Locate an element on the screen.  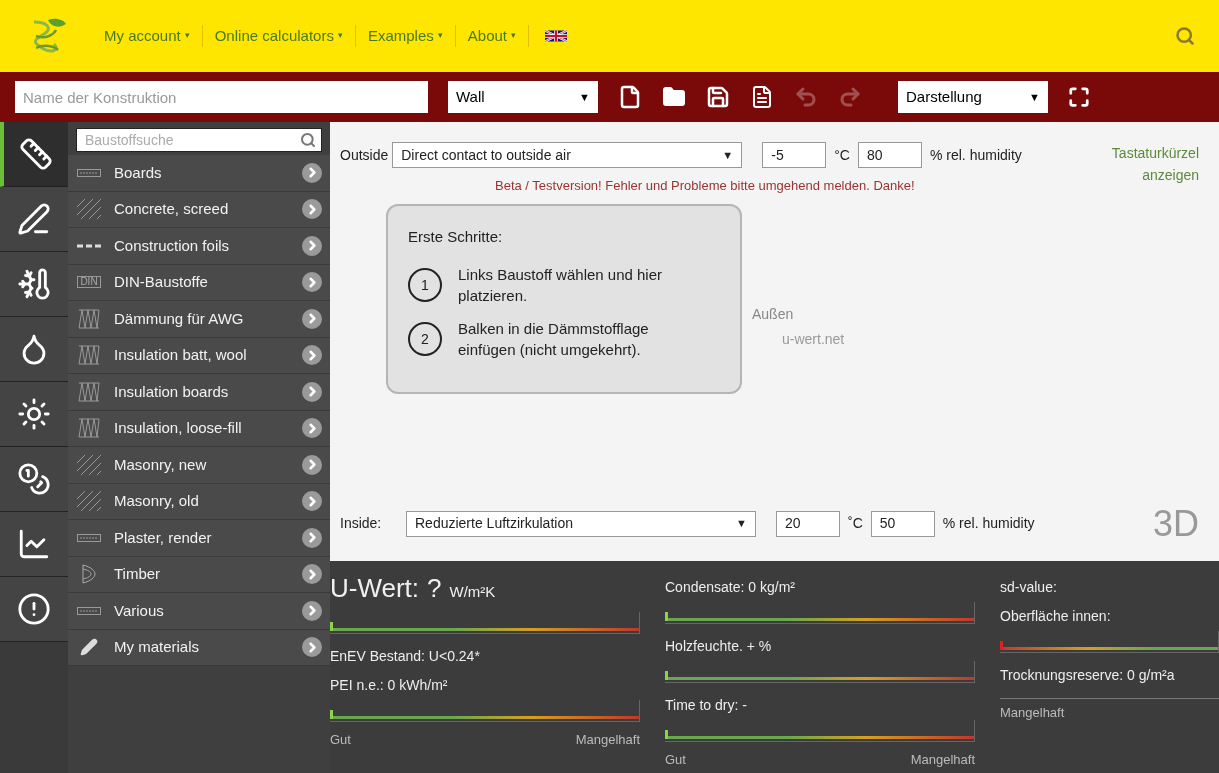
cost-icon is located at coordinates (34, 479).